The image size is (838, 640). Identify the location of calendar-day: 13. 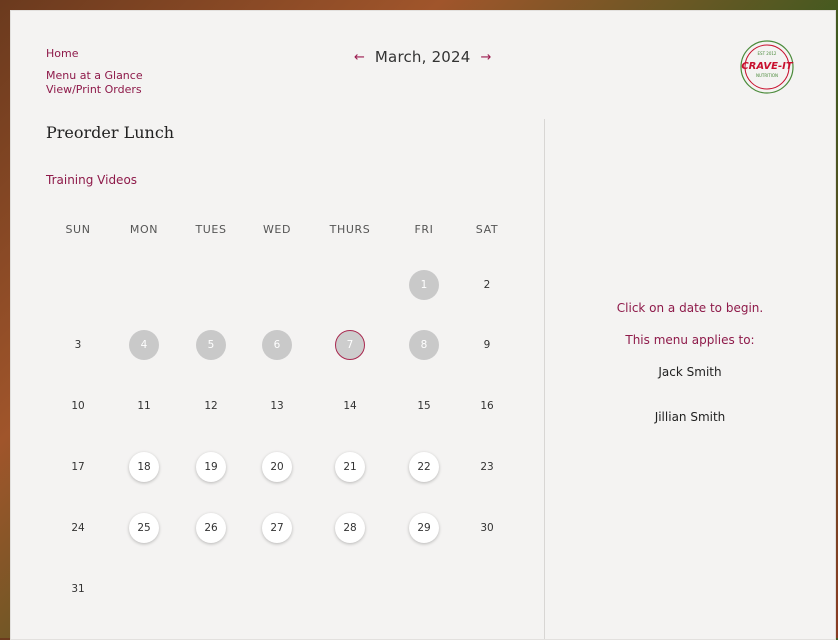
(277, 406).